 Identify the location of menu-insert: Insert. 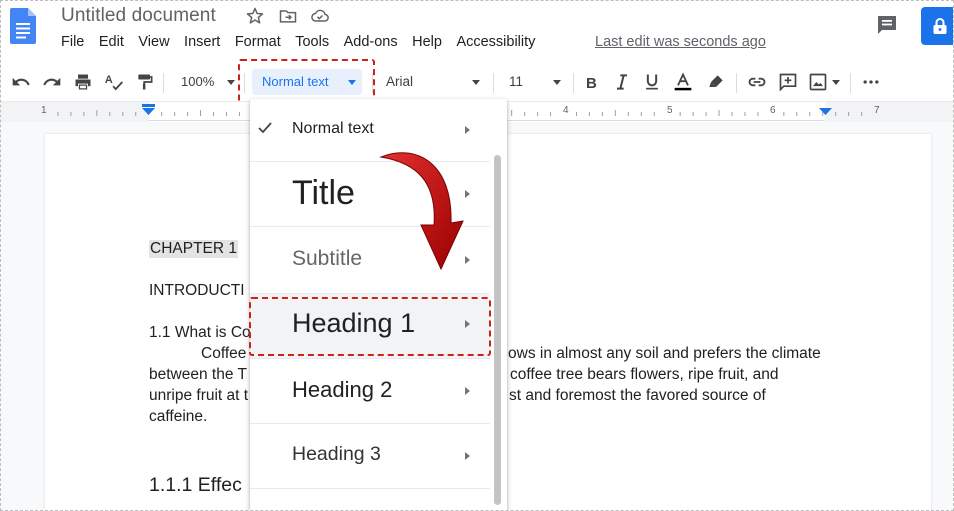
(202, 44).